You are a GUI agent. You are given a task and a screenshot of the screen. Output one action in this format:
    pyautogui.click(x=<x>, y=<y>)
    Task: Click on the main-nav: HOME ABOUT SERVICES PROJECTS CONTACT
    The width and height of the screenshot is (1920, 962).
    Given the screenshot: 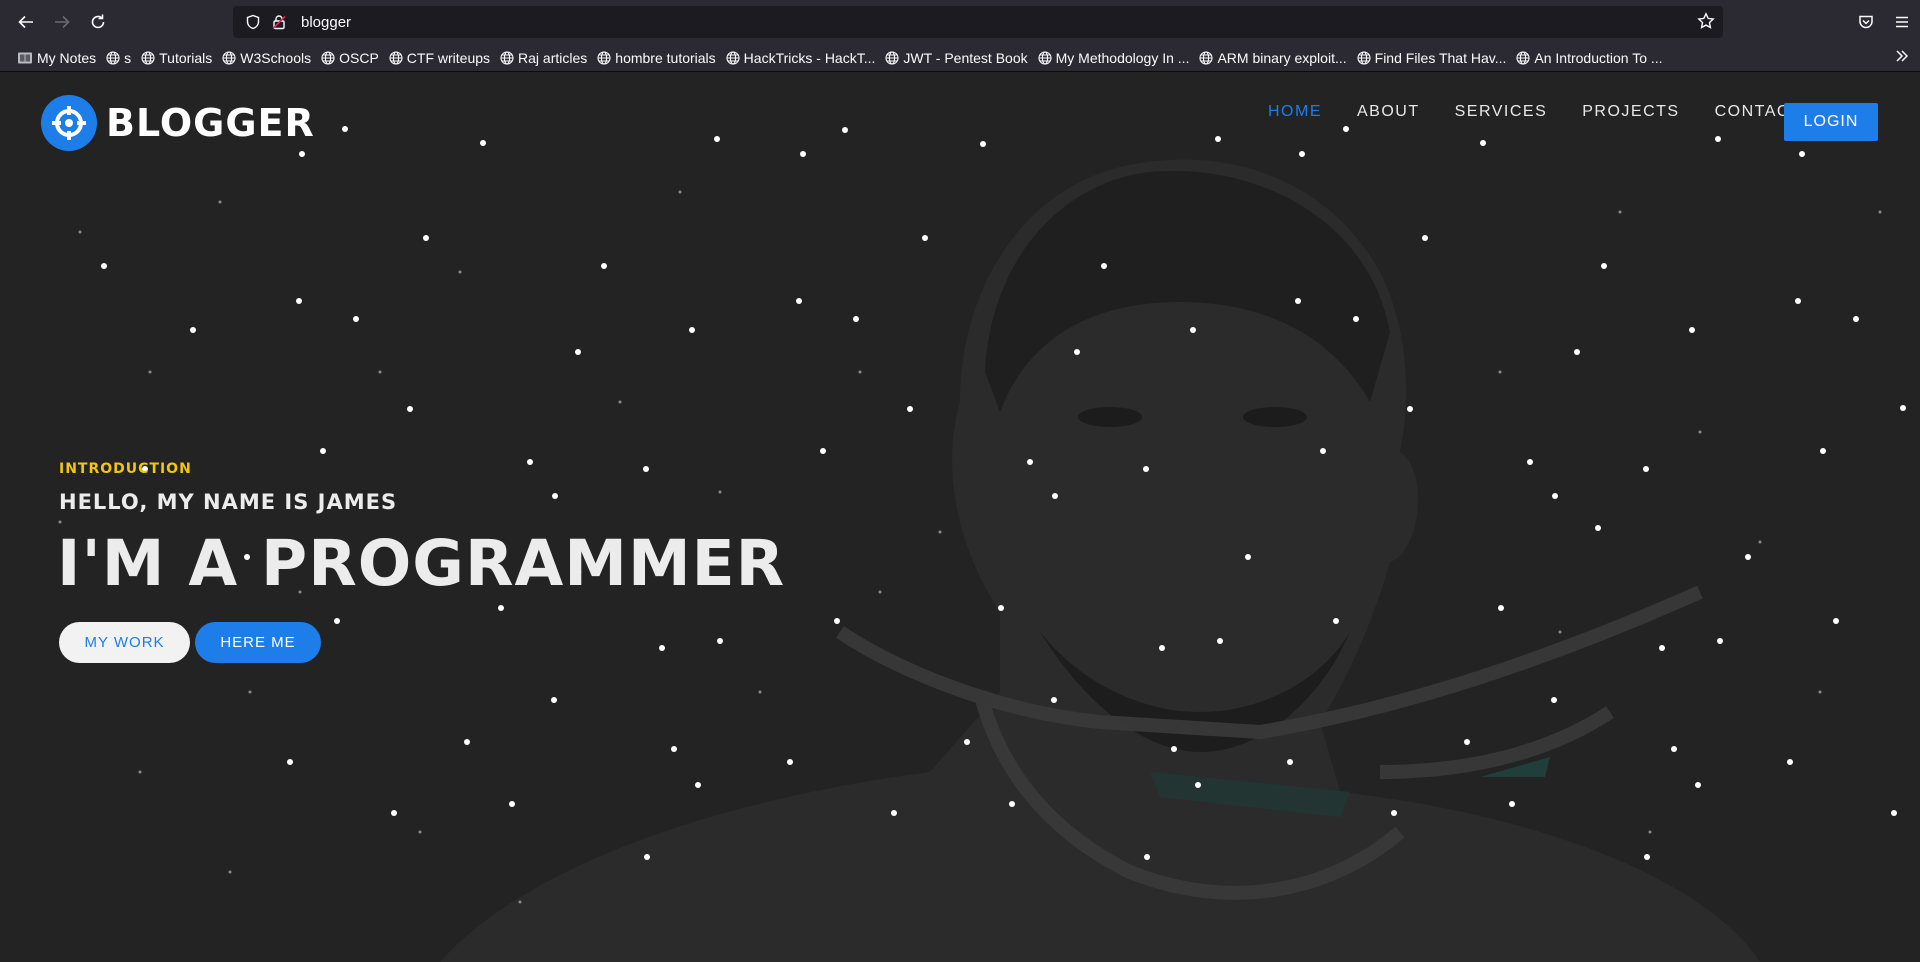 What is the action you would take?
    pyautogui.click(x=1552, y=112)
    